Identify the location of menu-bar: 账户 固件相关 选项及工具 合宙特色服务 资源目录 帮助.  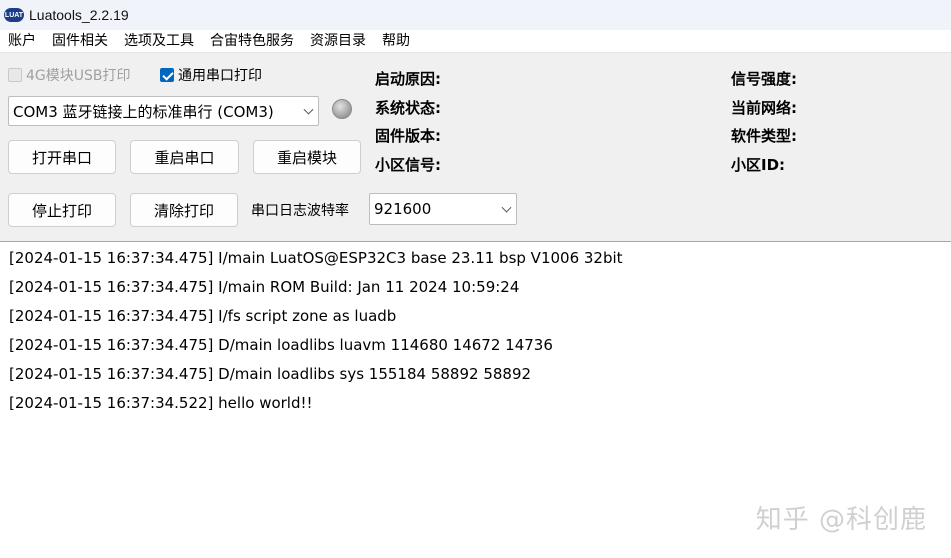
(475, 41).